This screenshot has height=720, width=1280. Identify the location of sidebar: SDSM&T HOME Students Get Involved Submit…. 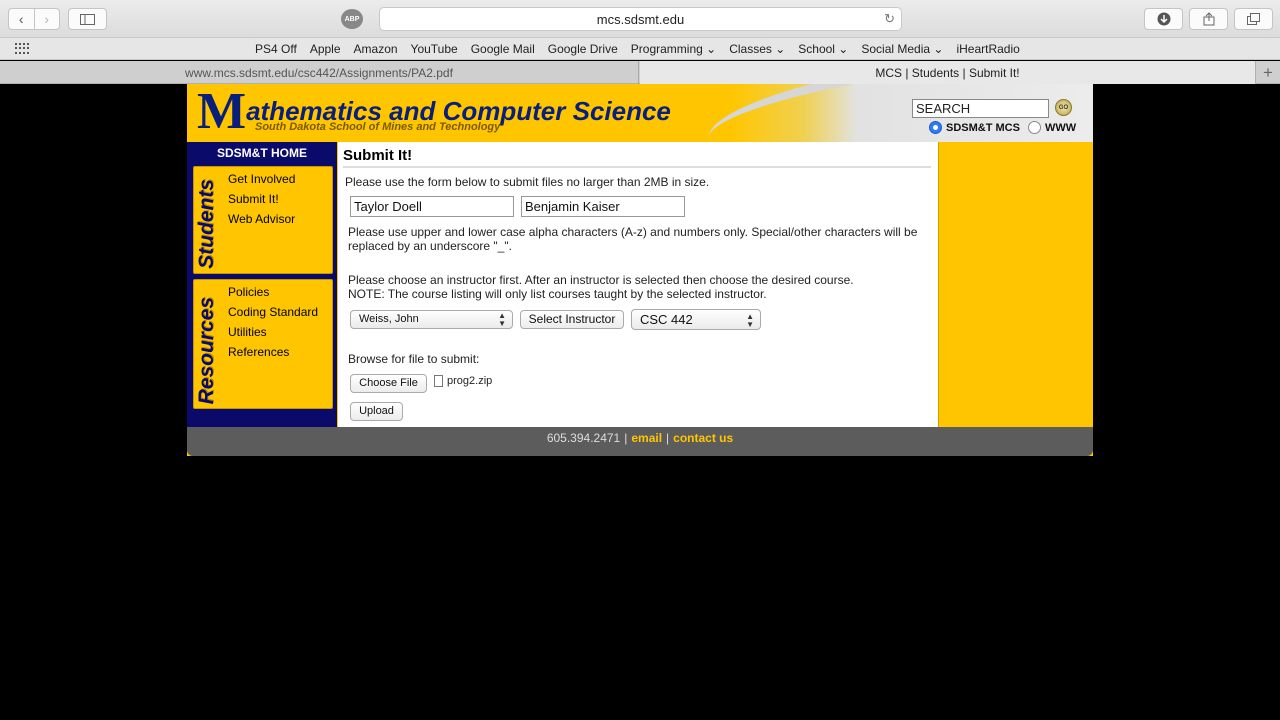
(262, 284).